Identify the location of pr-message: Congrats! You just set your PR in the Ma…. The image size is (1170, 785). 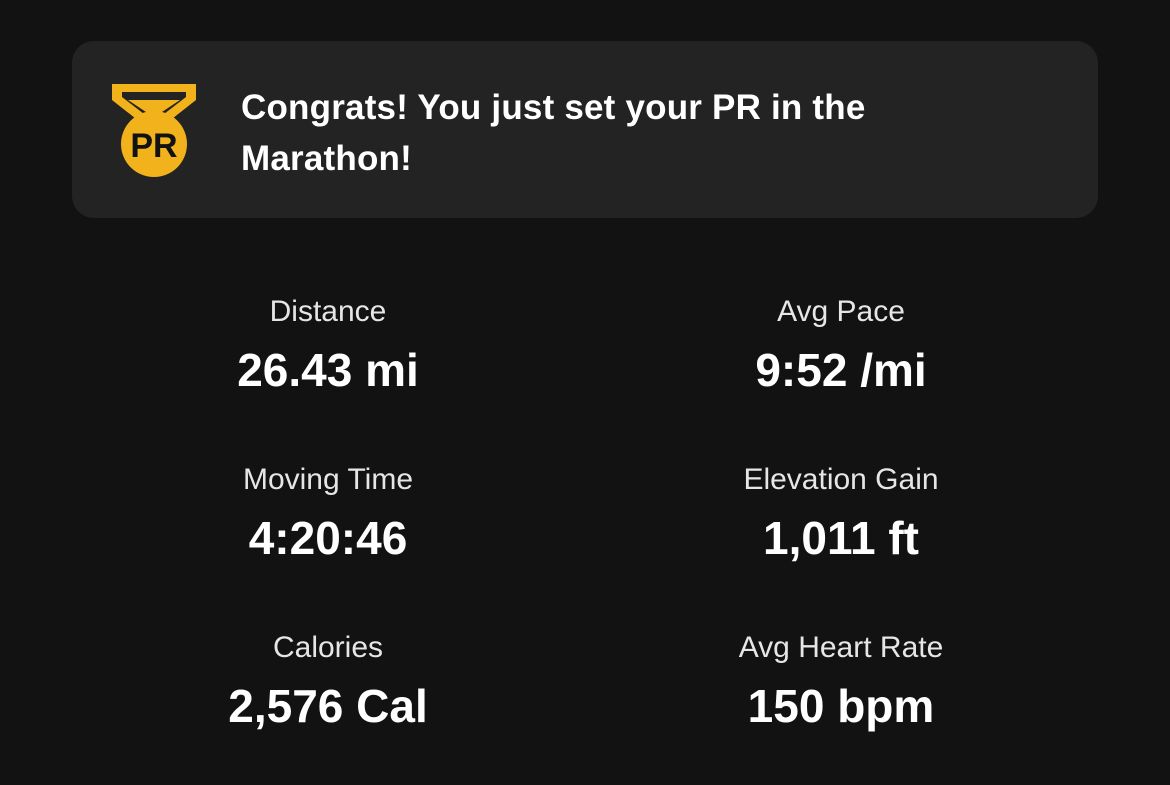
(553, 133).